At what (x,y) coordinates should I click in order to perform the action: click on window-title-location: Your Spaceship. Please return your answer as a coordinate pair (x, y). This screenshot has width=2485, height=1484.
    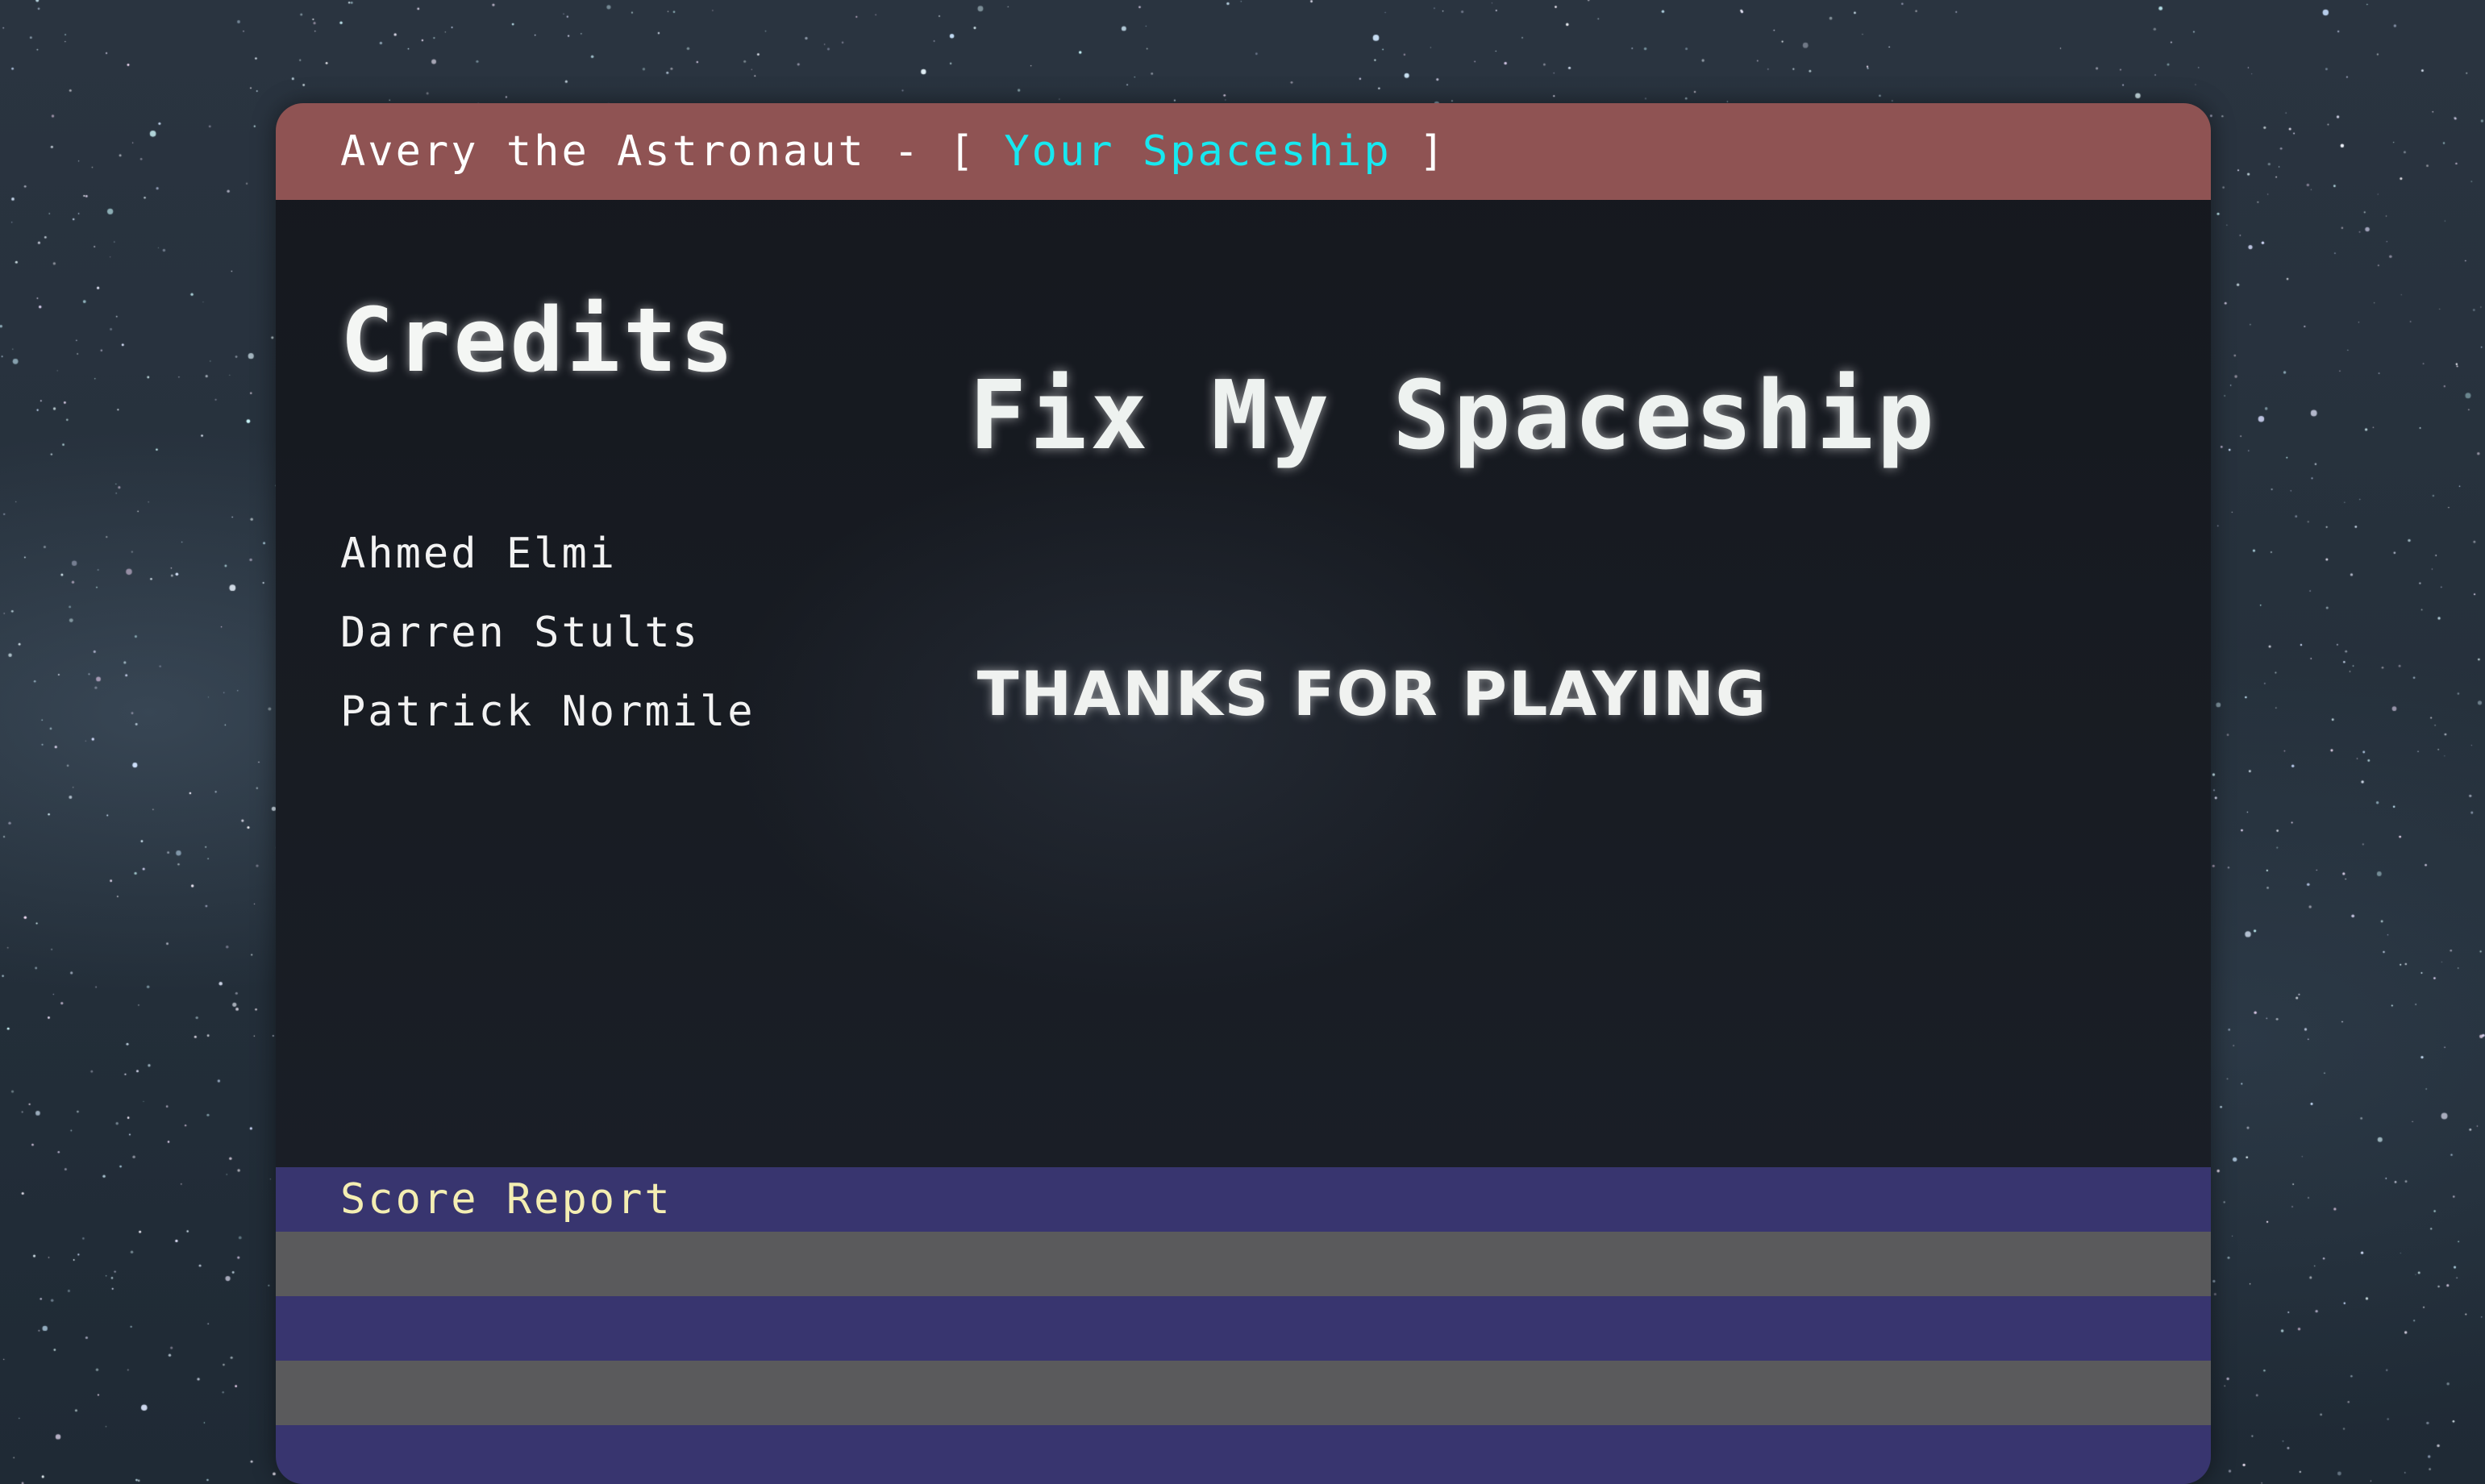
    Looking at the image, I should click on (1198, 151).